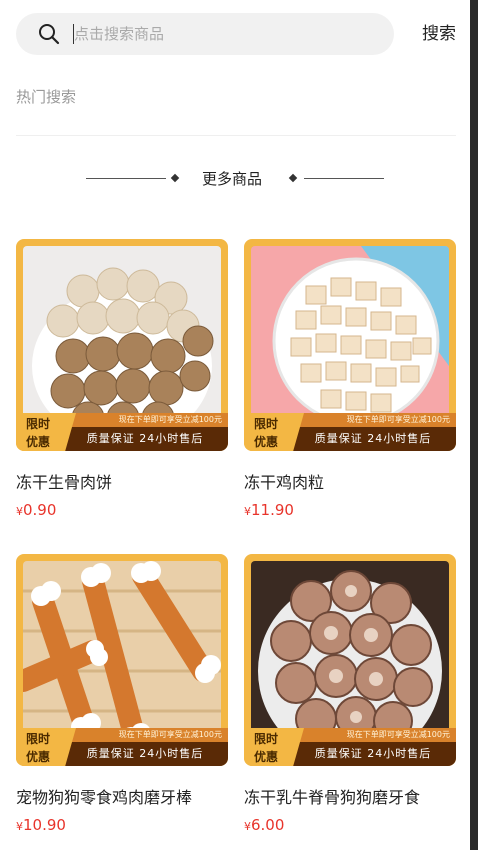 This screenshot has width=478, height=850. What do you see at coordinates (46, 97) in the screenshot?
I see `hot-search-label: 热门搜索` at bounding box center [46, 97].